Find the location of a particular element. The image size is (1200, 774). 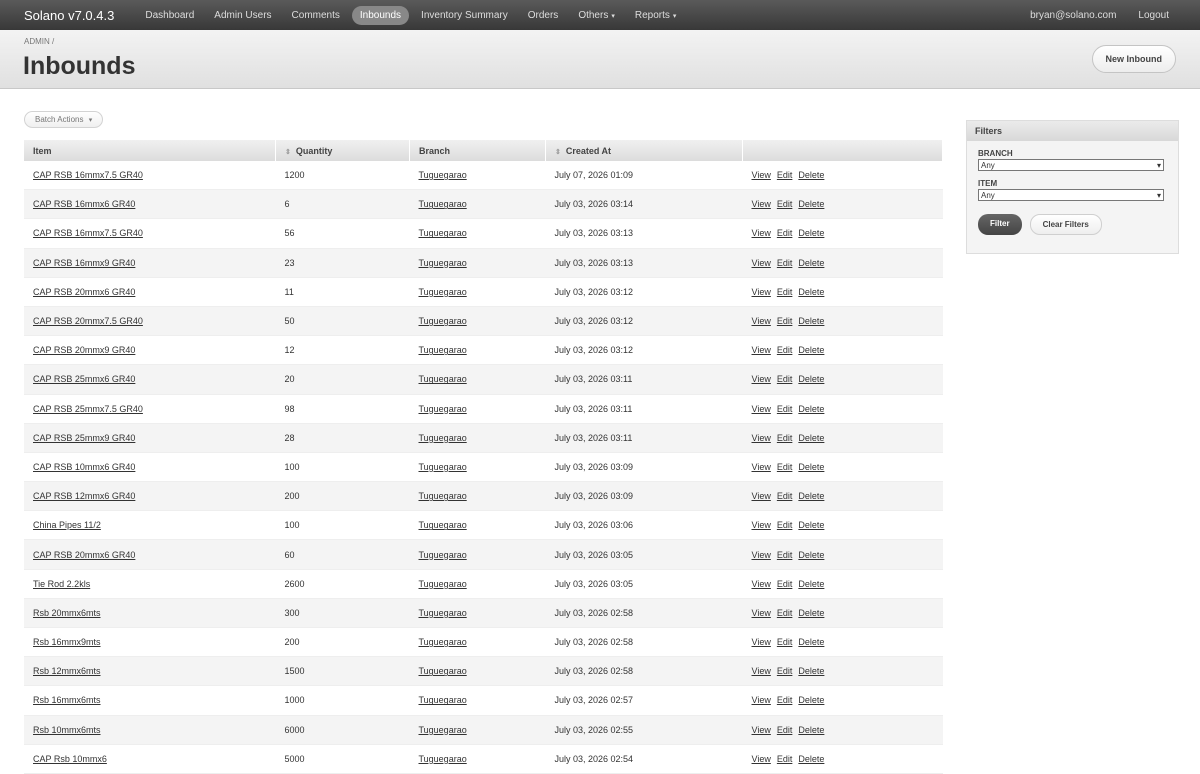

item-link: CAP RSB 12mmx6 GR40 is located at coordinates (84, 496).